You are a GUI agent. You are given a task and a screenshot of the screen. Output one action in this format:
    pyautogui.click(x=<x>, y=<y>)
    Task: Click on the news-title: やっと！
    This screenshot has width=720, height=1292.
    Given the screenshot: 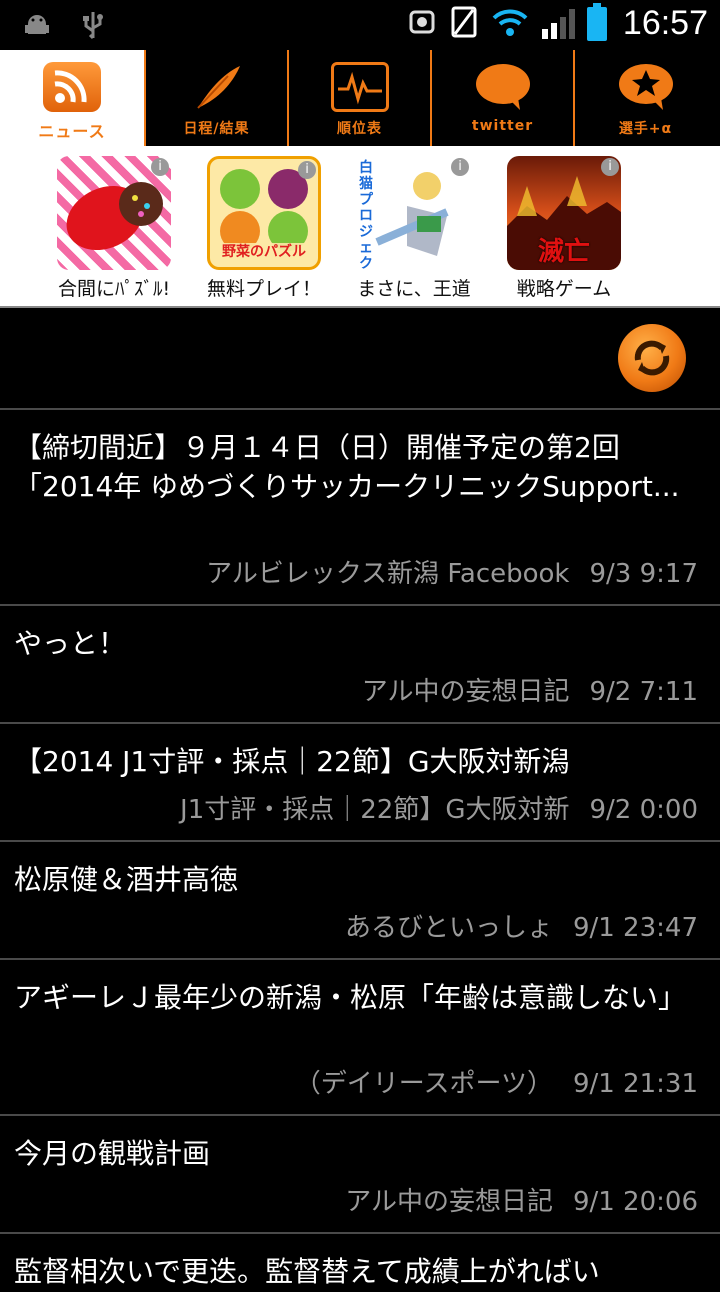 What is the action you would take?
    pyautogui.click(x=70, y=643)
    